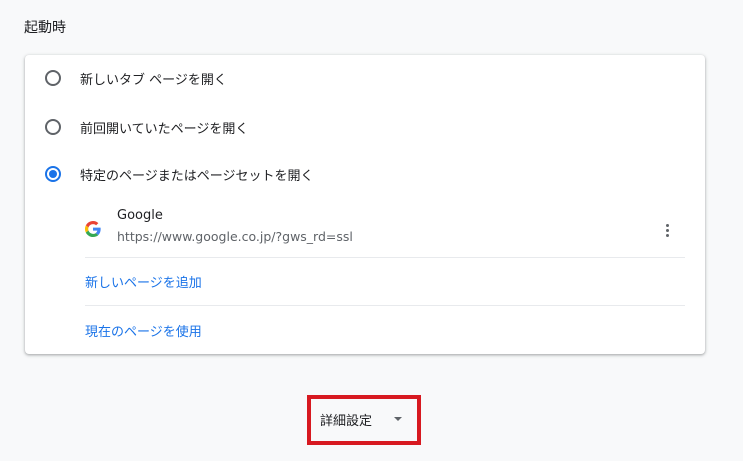  I want to click on startup-option-new-tab: 新しいタブ ページを開く, so click(136, 78).